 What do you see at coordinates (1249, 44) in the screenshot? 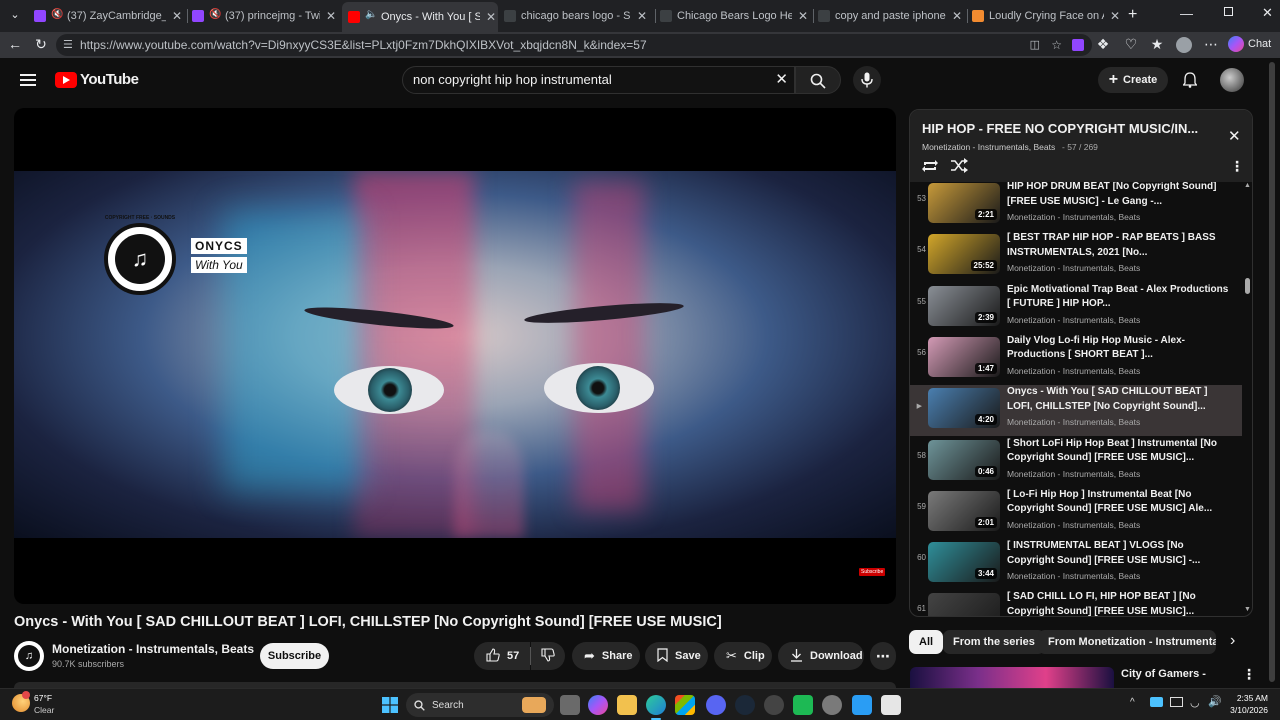
I see `copilot-chat-button: Chat` at bounding box center [1249, 44].